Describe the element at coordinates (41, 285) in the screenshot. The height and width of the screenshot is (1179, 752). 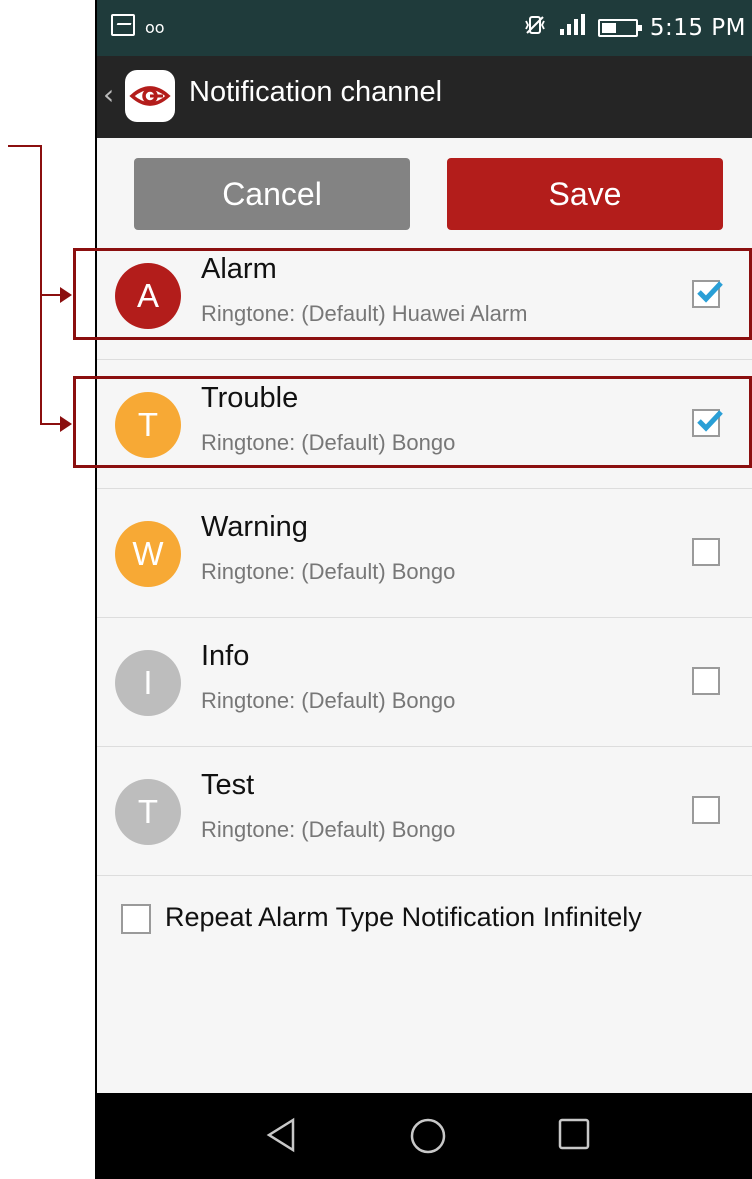
I see `callout-connector-vertical` at that location.